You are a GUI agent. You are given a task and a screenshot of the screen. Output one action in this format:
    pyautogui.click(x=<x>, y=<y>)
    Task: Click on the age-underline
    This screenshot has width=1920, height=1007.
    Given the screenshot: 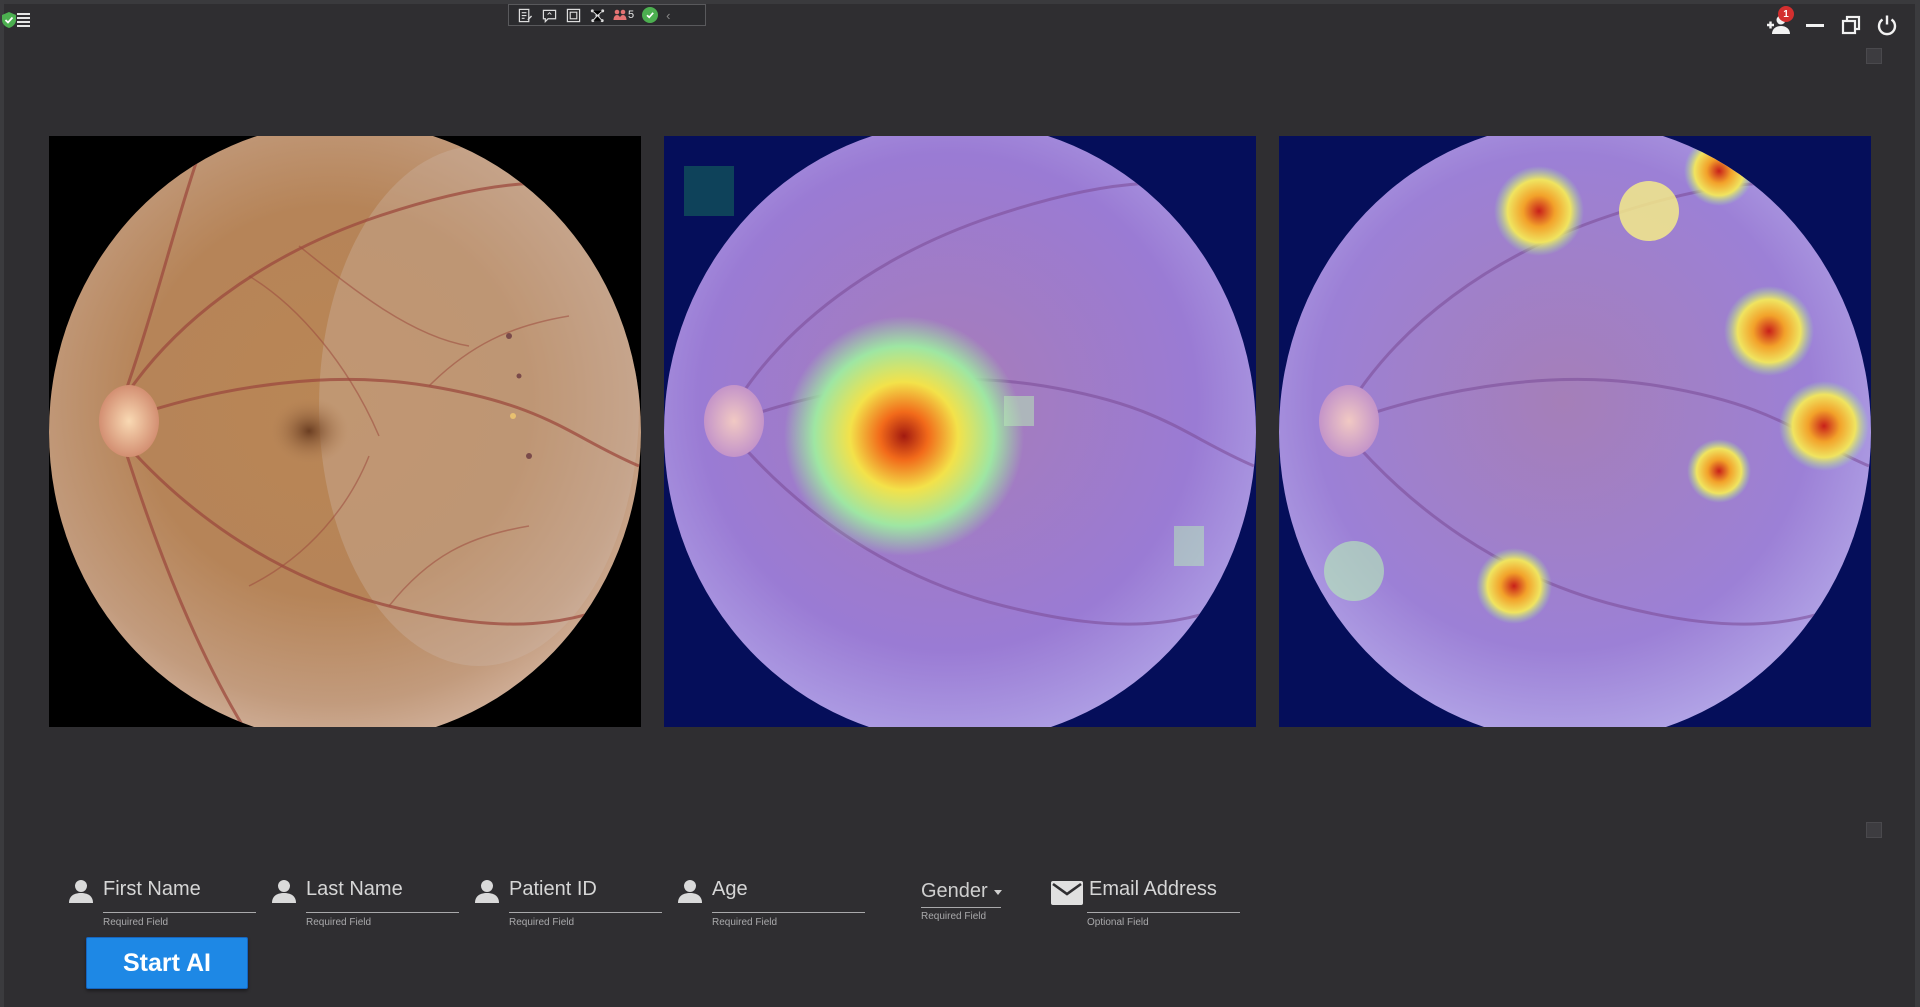 What is the action you would take?
    pyautogui.click(x=788, y=912)
    